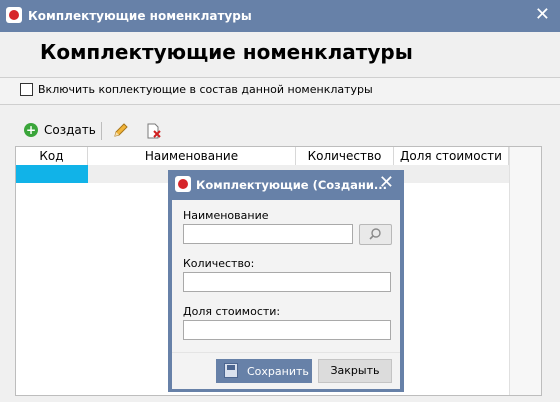  Describe the element at coordinates (154, 131) in the screenshot. I see `delete-record-icon` at that location.